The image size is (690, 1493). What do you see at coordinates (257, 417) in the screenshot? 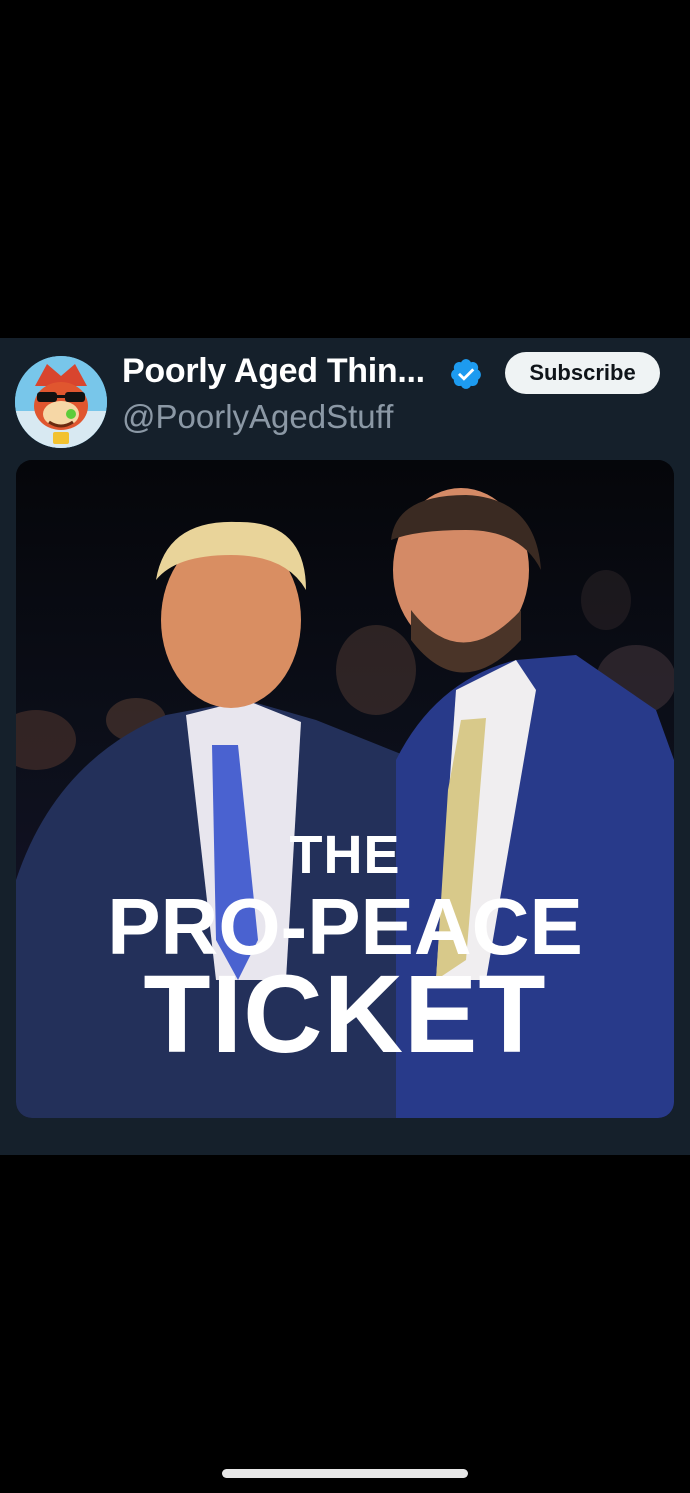
I see `user-handle: @PoorlyAgedStuff` at bounding box center [257, 417].